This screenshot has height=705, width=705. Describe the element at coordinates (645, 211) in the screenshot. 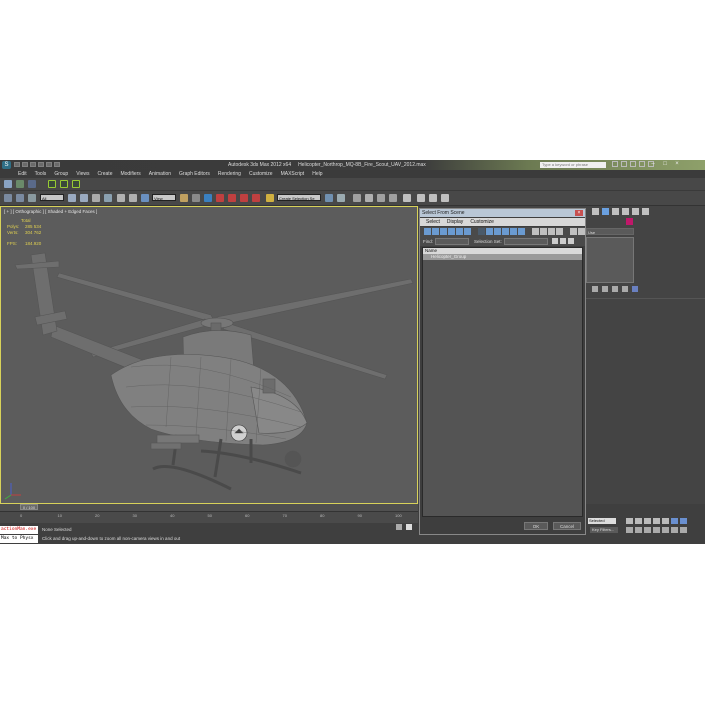

I see `utilities-tab-icon` at that location.